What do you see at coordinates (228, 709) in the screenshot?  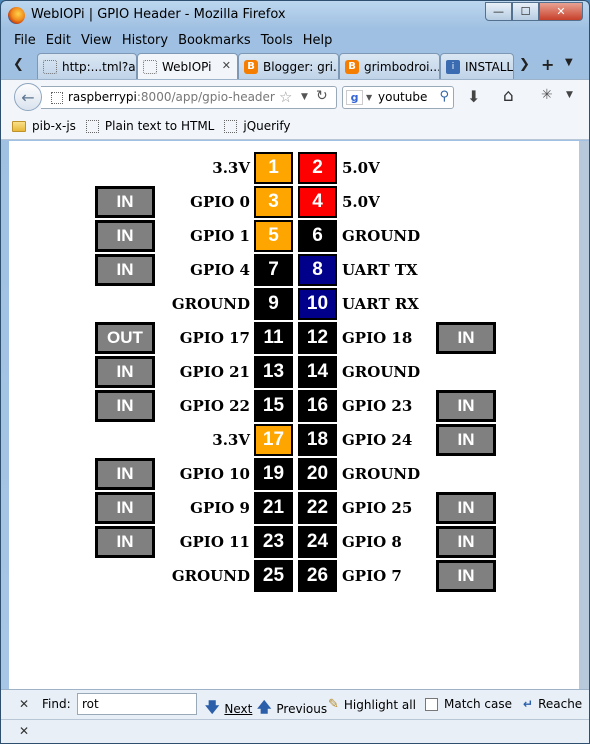 I see `find-next-button: 🡇 Next` at bounding box center [228, 709].